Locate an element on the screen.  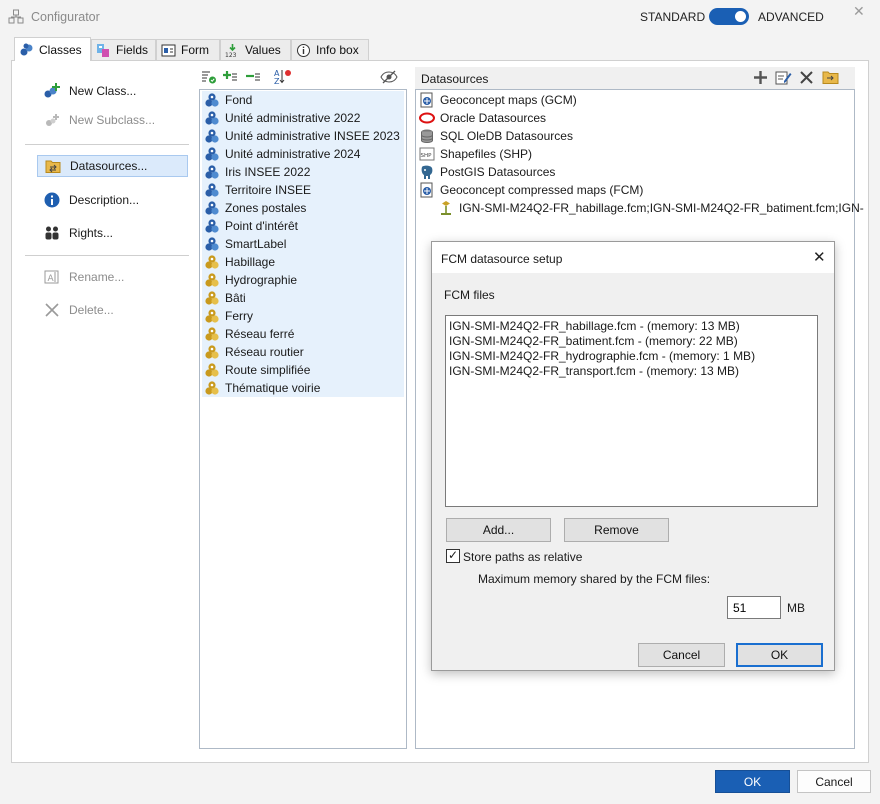
edit-icon is located at coordinates (783, 77).